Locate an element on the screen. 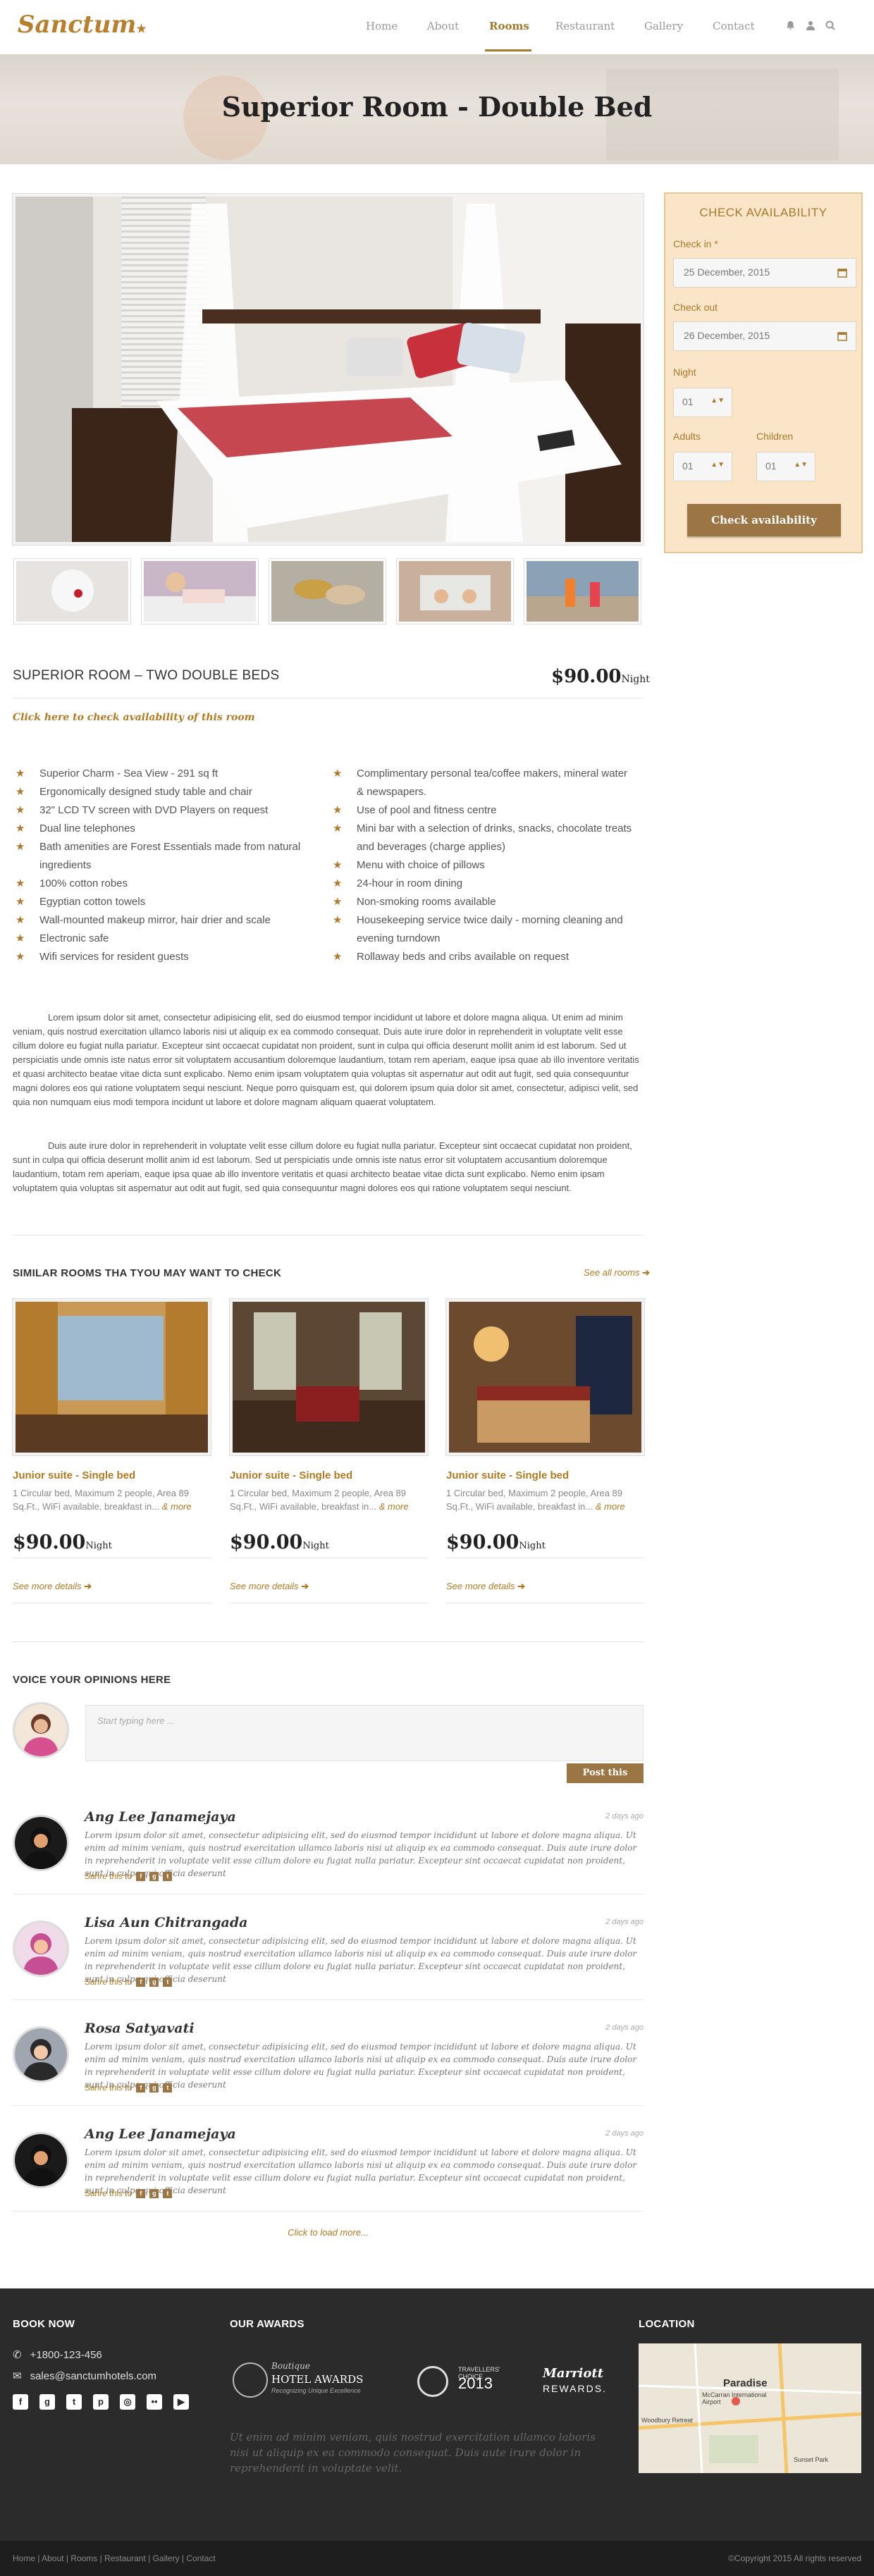  thumbnail-laptop is located at coordinates (455, 591).